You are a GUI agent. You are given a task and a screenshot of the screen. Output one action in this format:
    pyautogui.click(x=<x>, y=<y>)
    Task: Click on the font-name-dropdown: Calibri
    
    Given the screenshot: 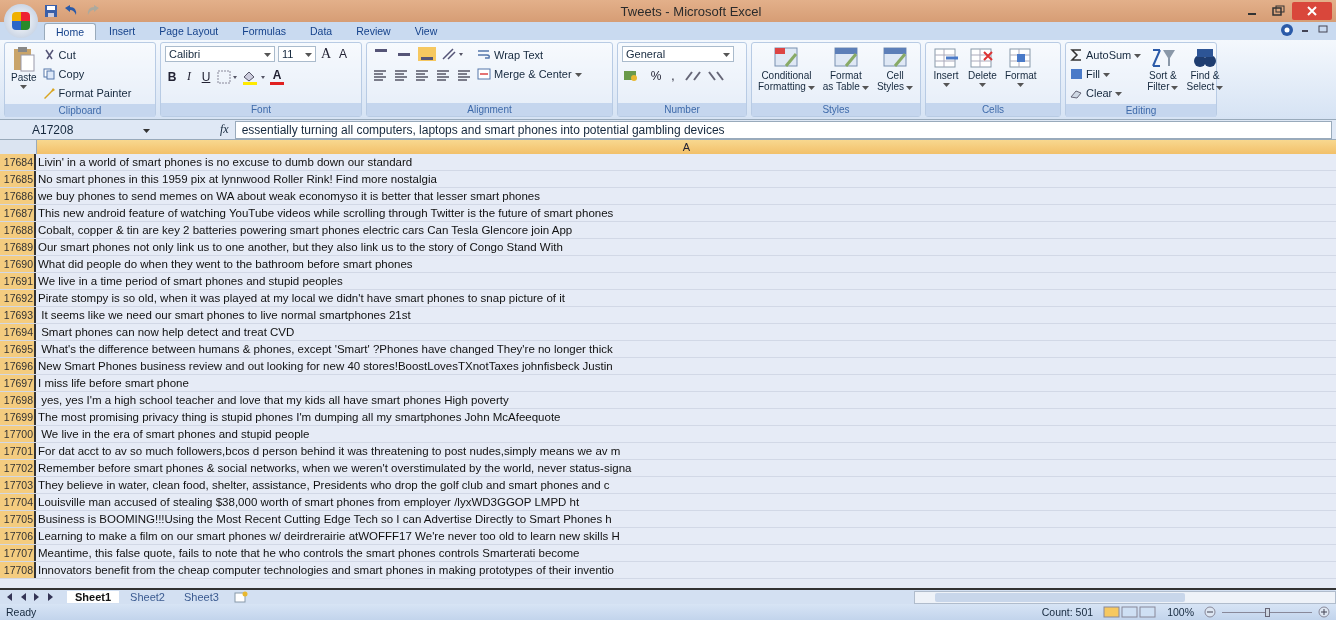 What is the action you would take?
    pyautogui.click(x=220, y=54)
    